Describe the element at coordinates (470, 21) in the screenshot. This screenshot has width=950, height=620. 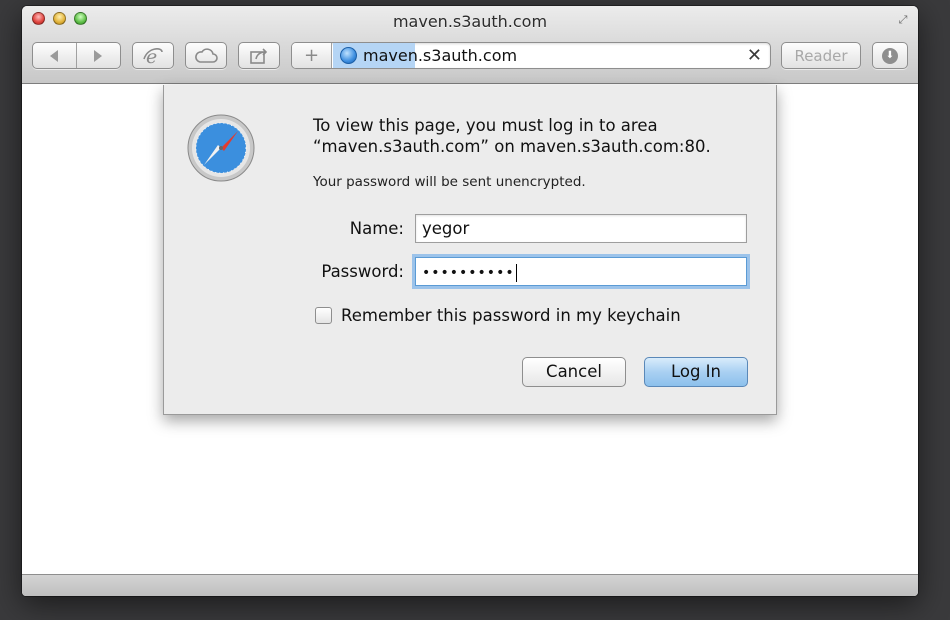
I see `window-title: maven.s3auth.com` at that location.